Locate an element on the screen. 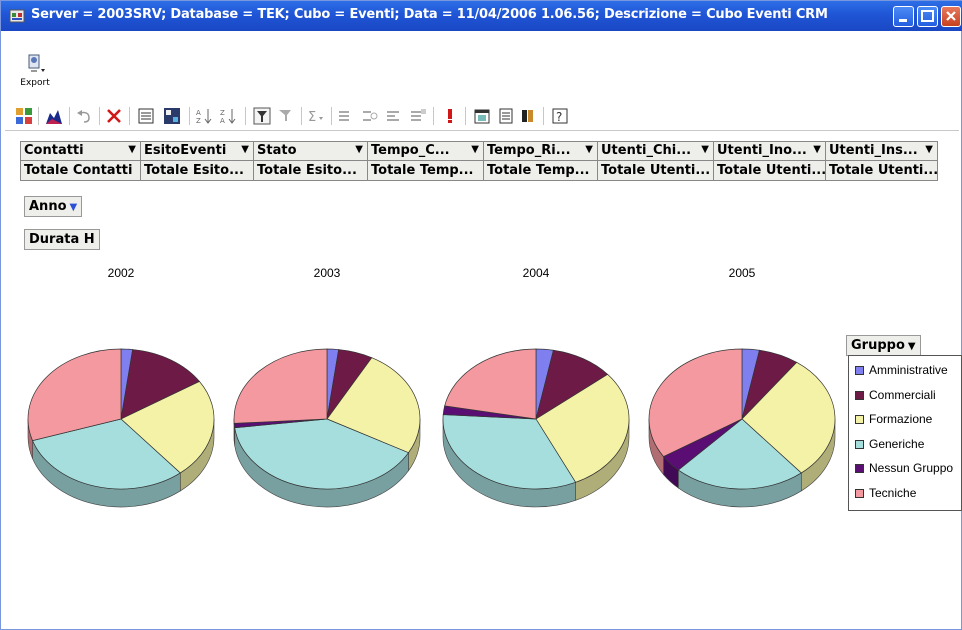 This screenshot has height=630, width=962. field-total: Totale Contatti is located at coordinates (80, 170).